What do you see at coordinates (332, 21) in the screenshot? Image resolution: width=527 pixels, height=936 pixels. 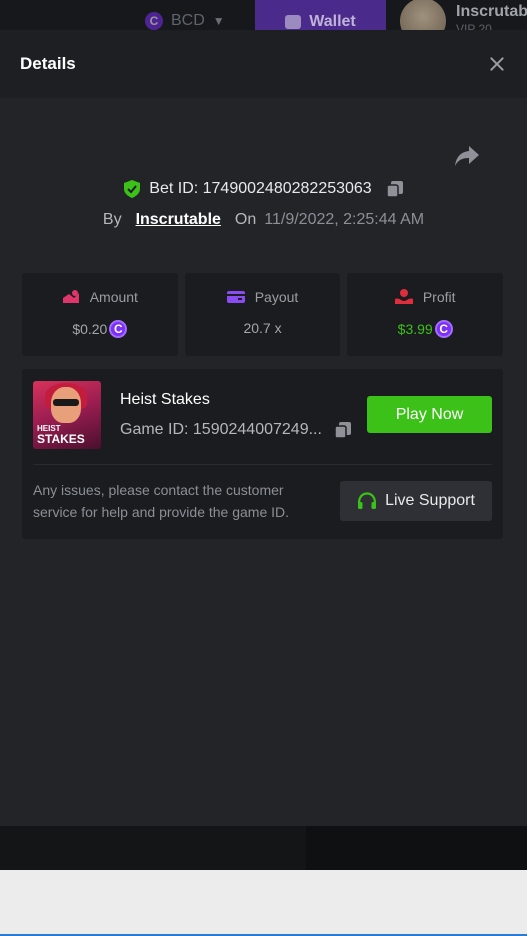 I see `wallet-label: Wallet` at bounding box center [332, 21].